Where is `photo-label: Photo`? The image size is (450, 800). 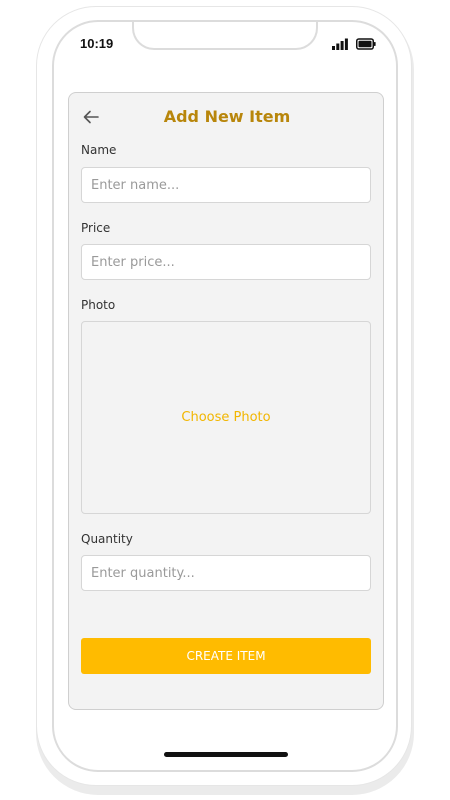 photo-label: Photo is located at coordinates (98, 305).